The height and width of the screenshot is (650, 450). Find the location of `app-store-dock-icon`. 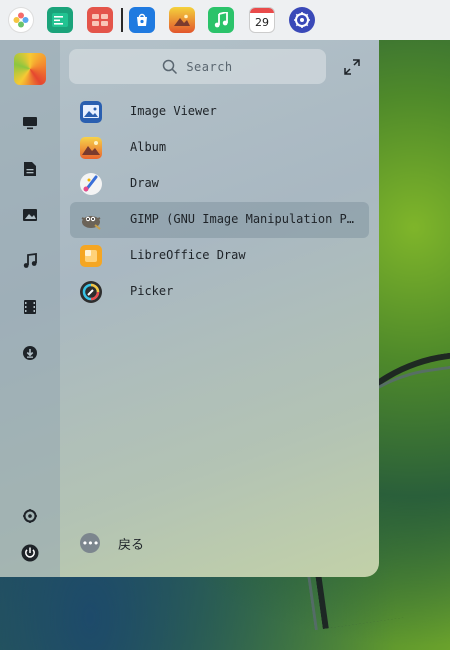

app-store-dock-icon is located at coordinates (142, 20).